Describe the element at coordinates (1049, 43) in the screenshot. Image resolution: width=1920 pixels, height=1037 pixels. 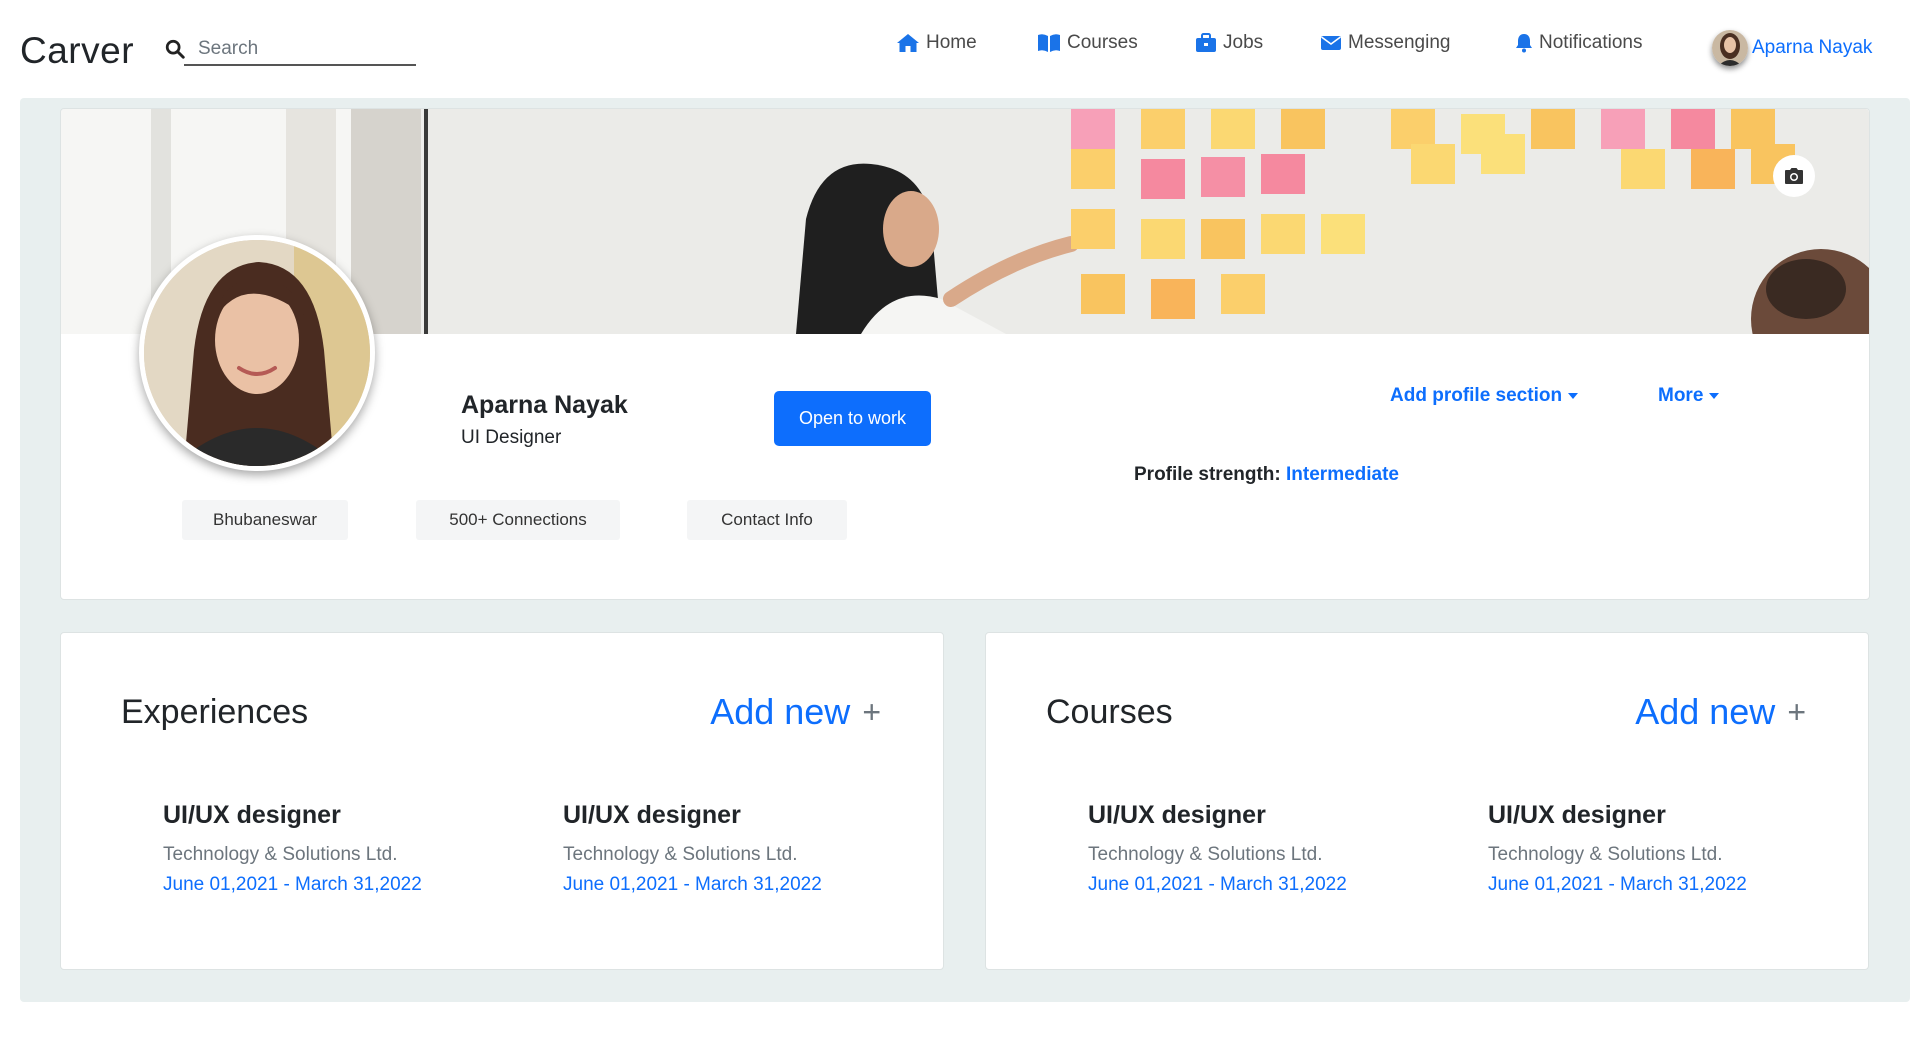
I see `book-icon` at that location.